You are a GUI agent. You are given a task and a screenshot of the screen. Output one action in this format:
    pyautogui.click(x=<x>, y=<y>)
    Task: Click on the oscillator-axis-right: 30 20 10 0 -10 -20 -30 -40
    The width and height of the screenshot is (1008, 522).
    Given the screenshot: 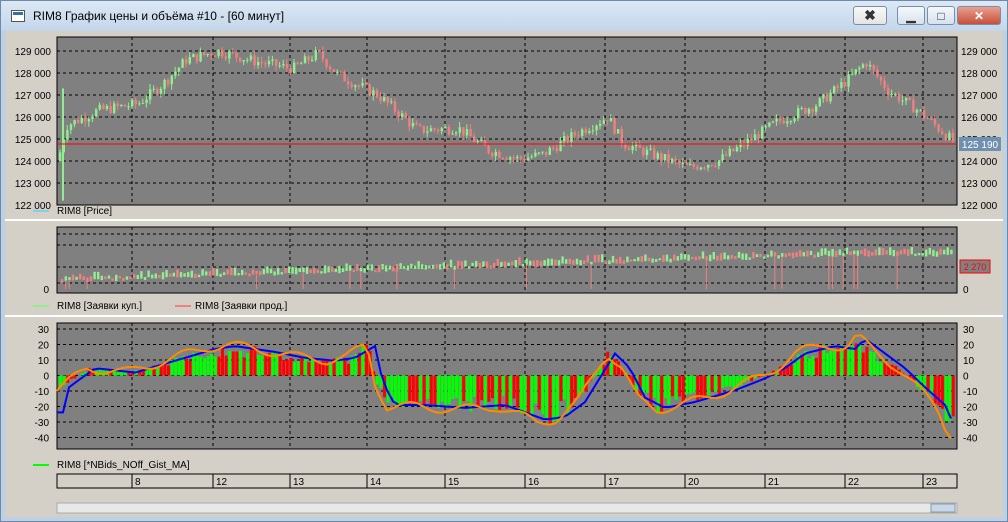 What is the action you would take?
    pyautogui.click(x=970, y=385)
    